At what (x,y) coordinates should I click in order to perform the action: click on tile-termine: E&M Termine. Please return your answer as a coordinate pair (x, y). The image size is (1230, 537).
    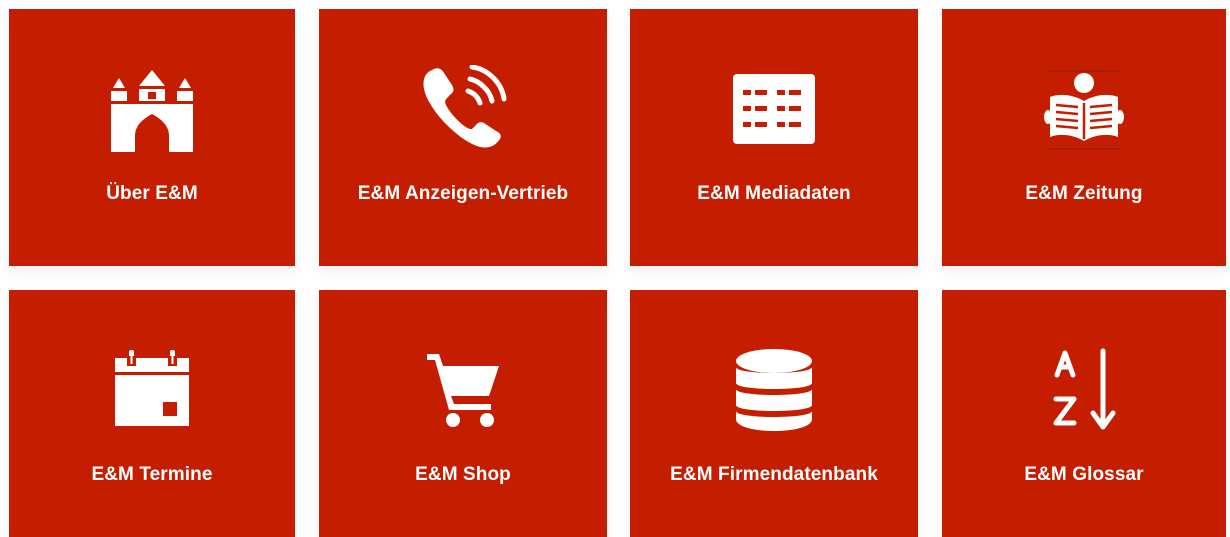
    Looking at the image, I should click on (152, 413).